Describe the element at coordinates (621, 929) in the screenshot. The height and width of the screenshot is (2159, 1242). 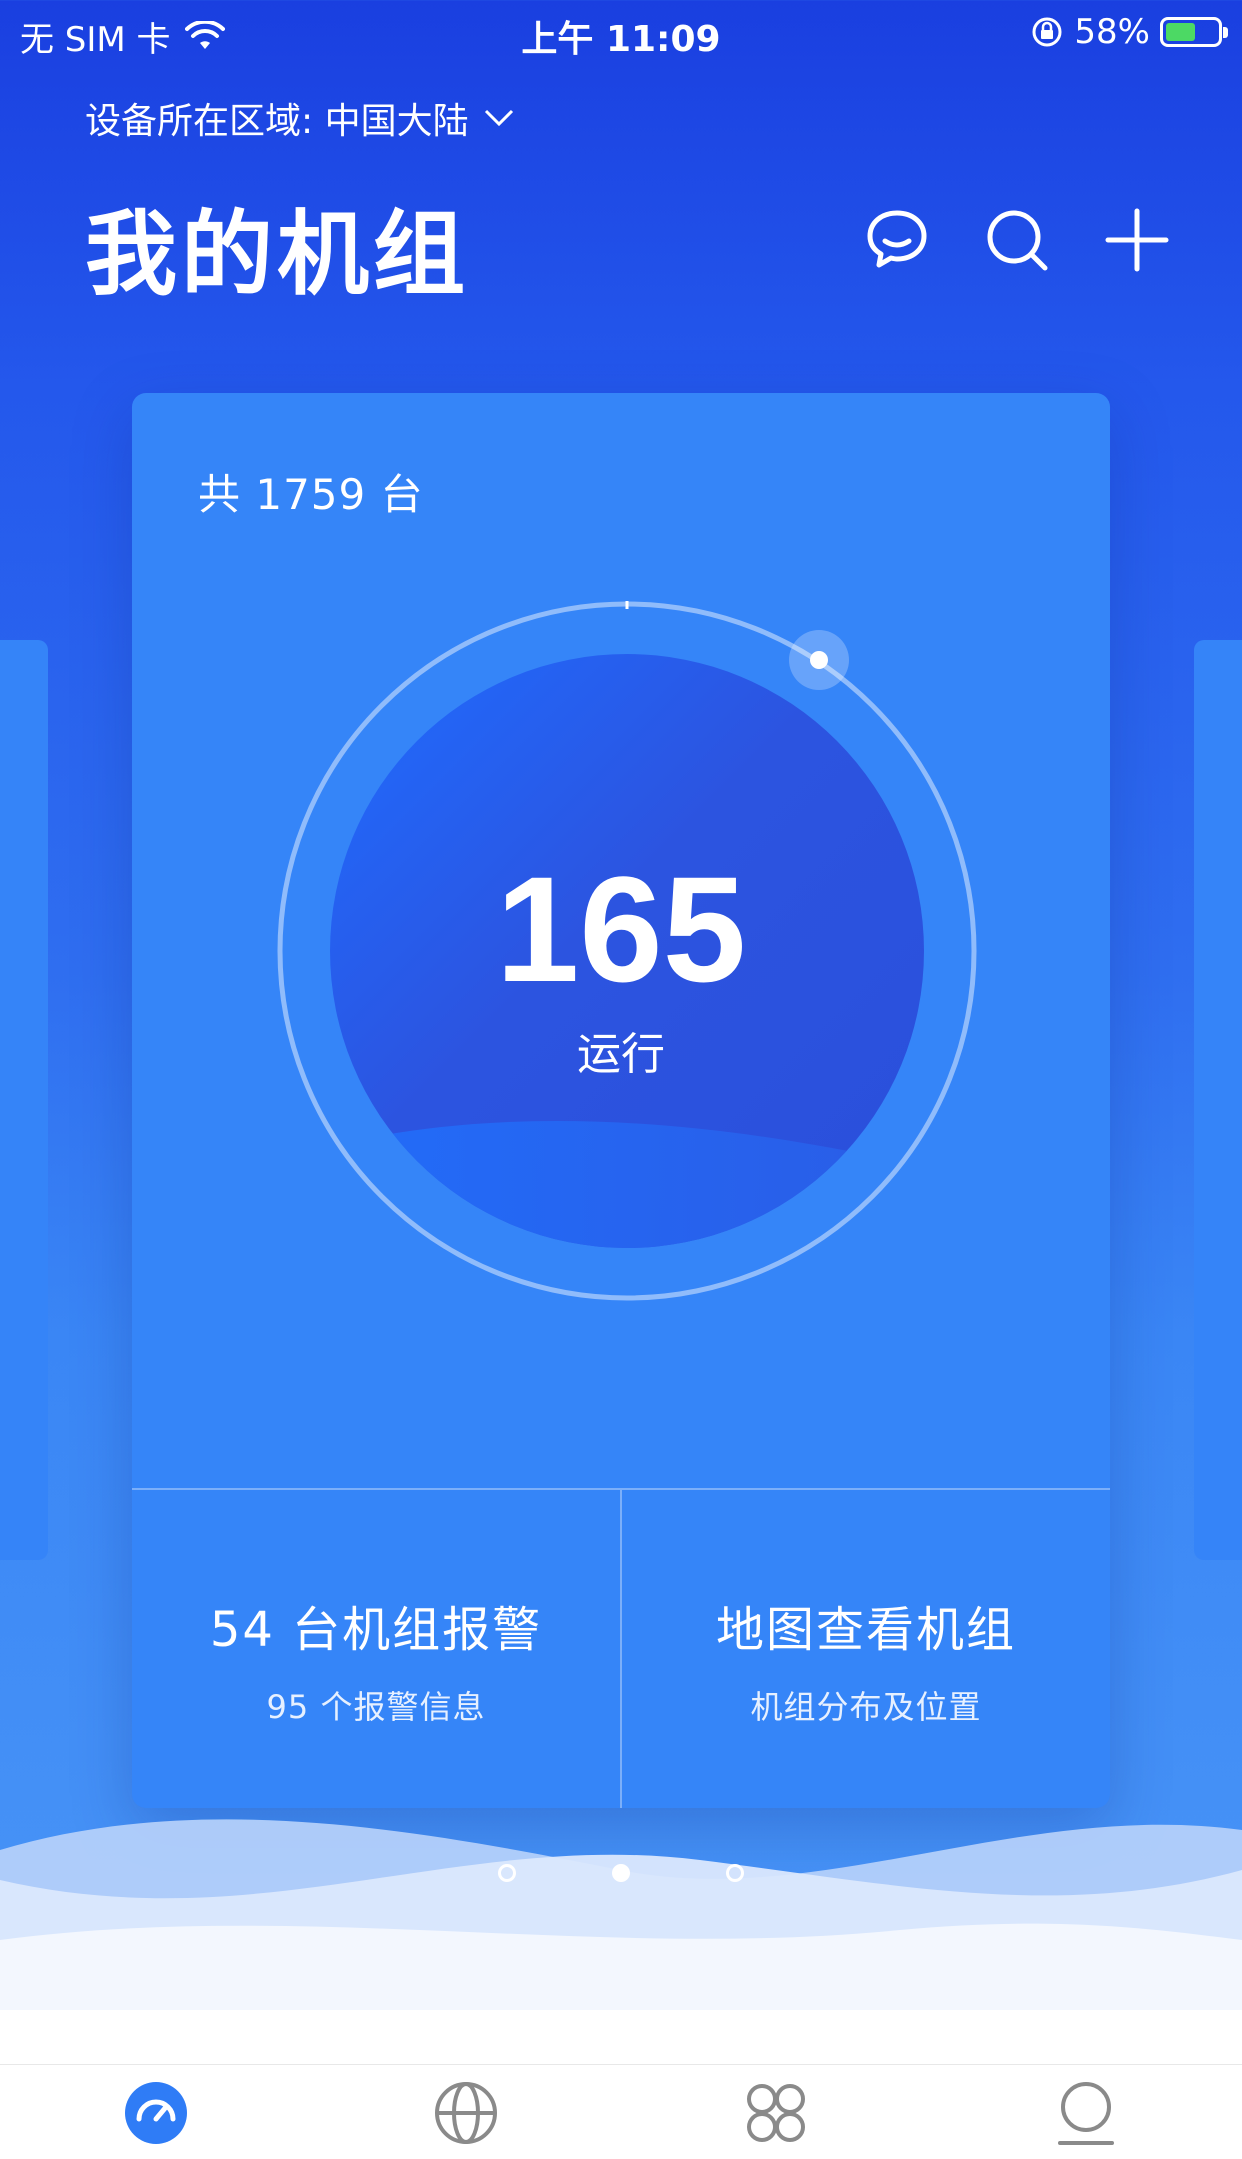
I see `running-count: 165` at that location.